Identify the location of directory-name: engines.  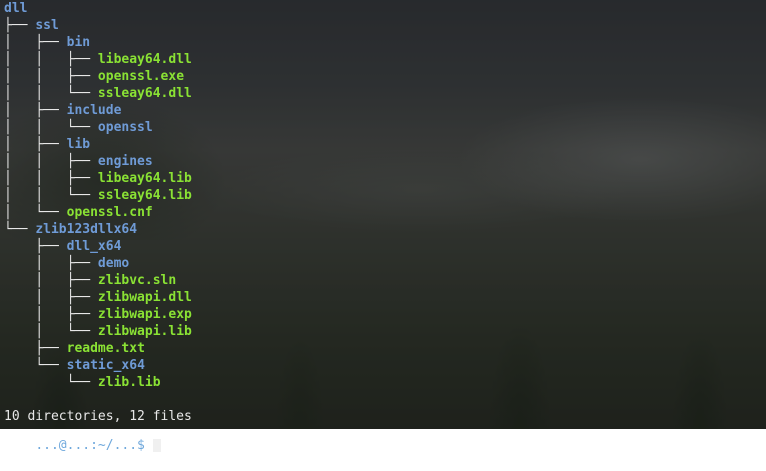
(125, 161).